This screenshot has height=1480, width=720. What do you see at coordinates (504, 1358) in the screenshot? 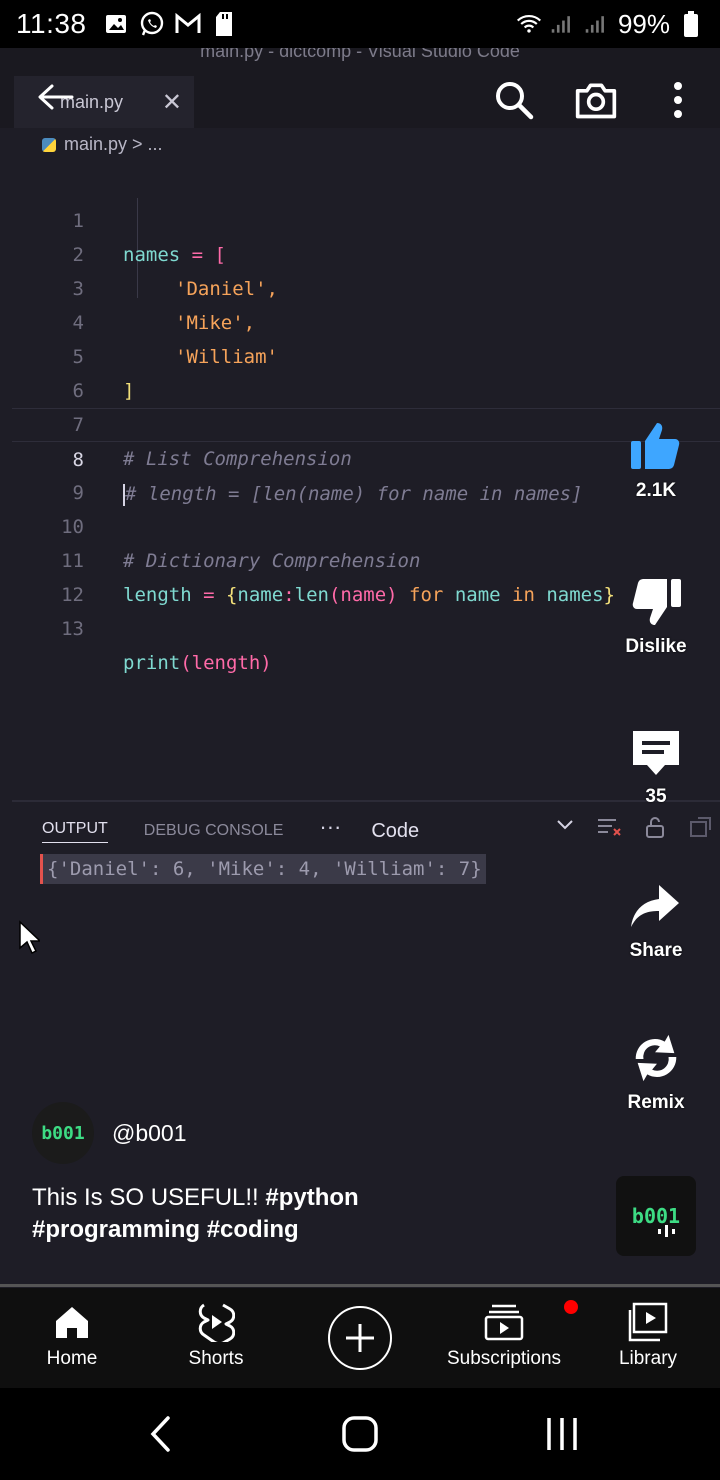
I see `nav-subscriptions-label: Subscriptions` at bounding box center [504, 1358].